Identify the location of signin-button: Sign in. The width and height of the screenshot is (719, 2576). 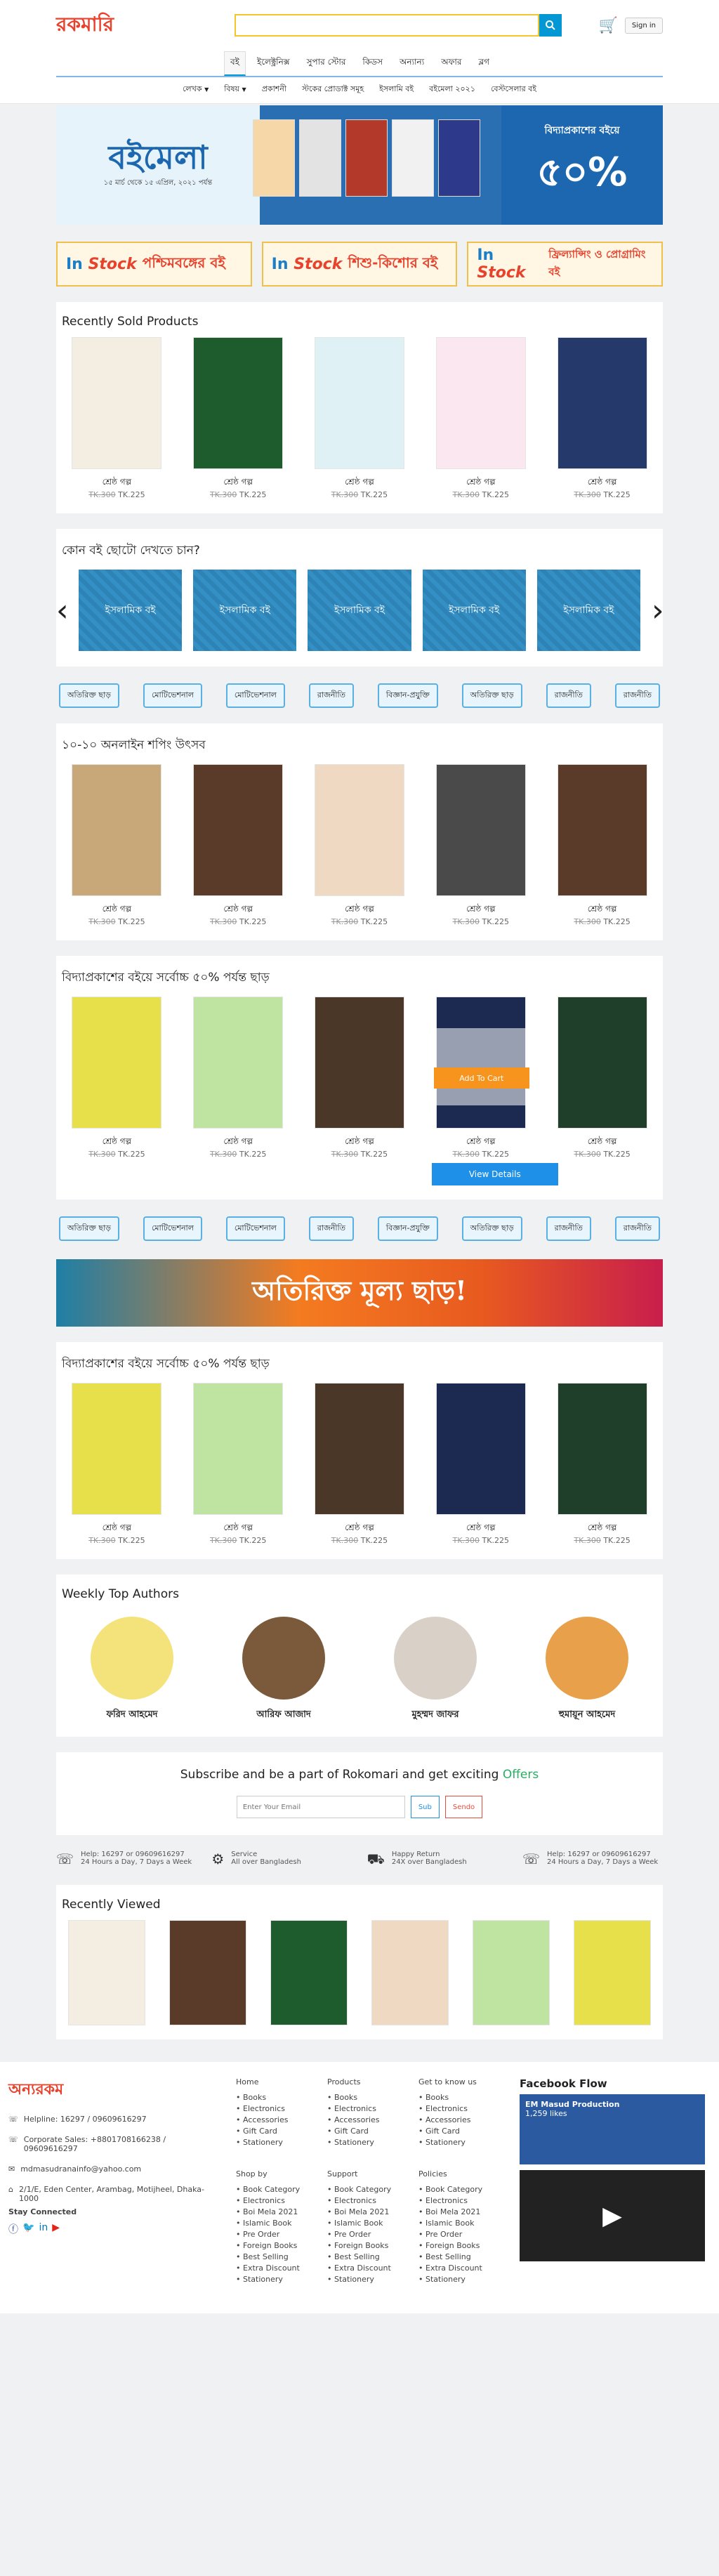
(643, 25).